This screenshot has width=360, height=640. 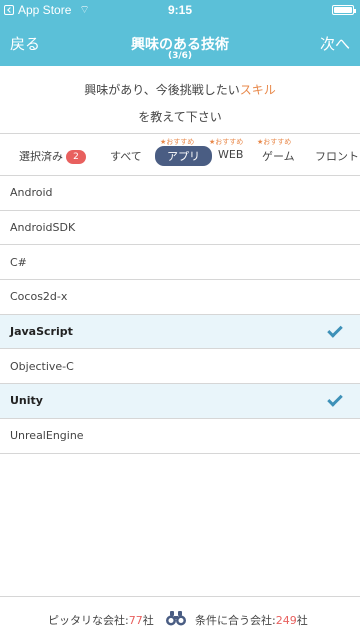 I want to click on tab-selected-label: 選択済み, so click(x=41, y=156).